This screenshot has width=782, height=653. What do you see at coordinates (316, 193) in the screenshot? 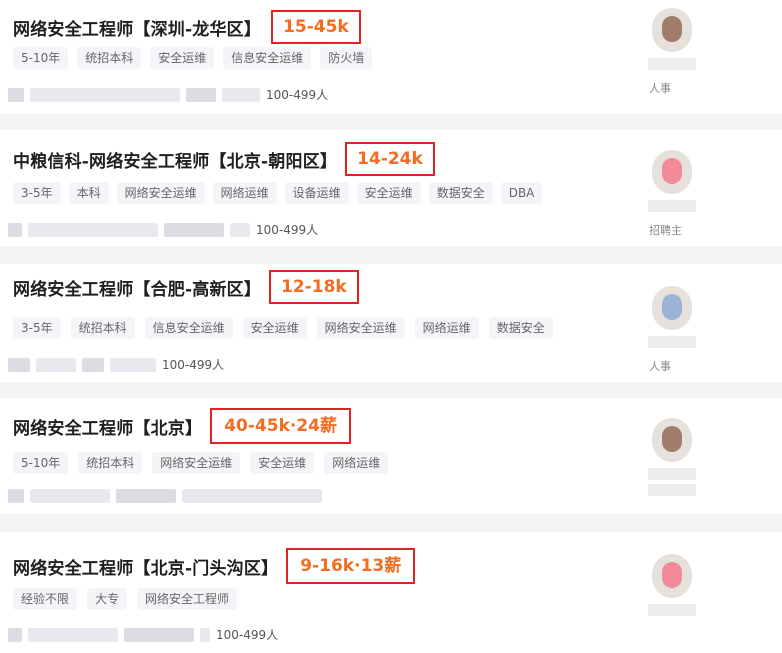
I see `tag: 设备运维` at bounding box center [316, 193].